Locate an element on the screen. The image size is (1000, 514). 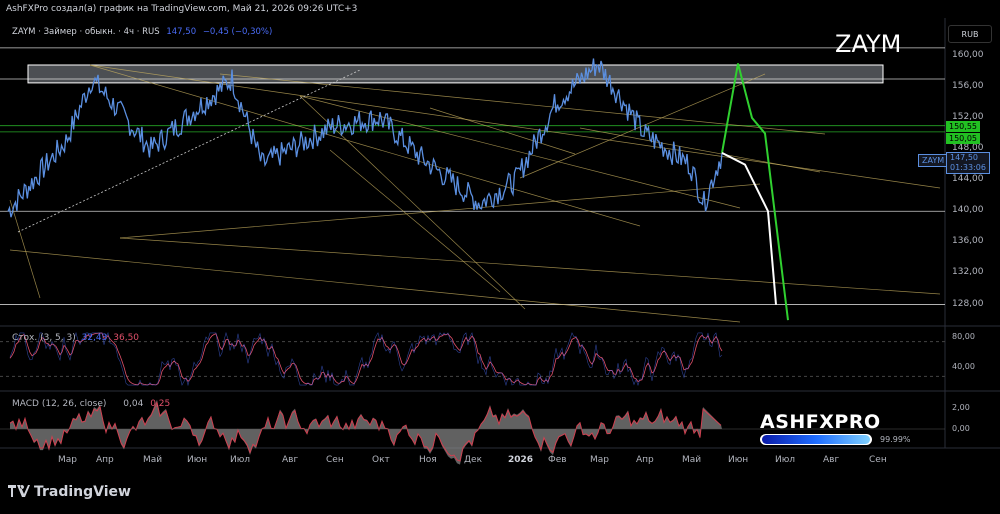
macd-histogram is located at coordinates (366, 432).